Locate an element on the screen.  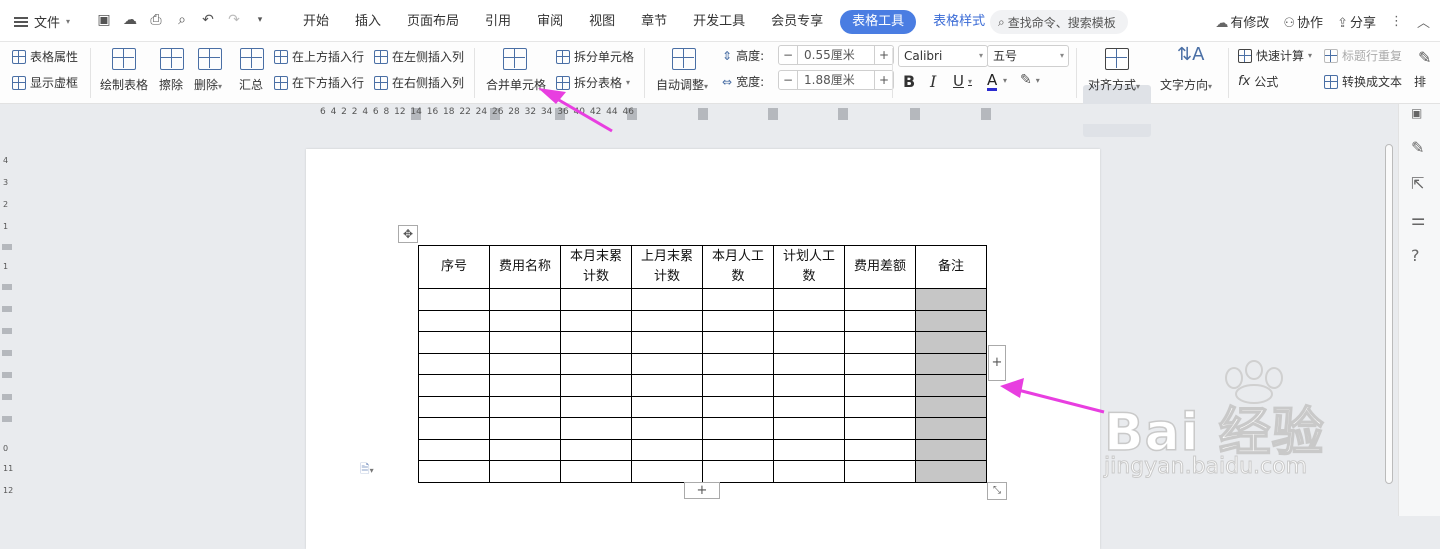
insert-row-above-button: 在上方插入行 is located at coordinates (319, 56).